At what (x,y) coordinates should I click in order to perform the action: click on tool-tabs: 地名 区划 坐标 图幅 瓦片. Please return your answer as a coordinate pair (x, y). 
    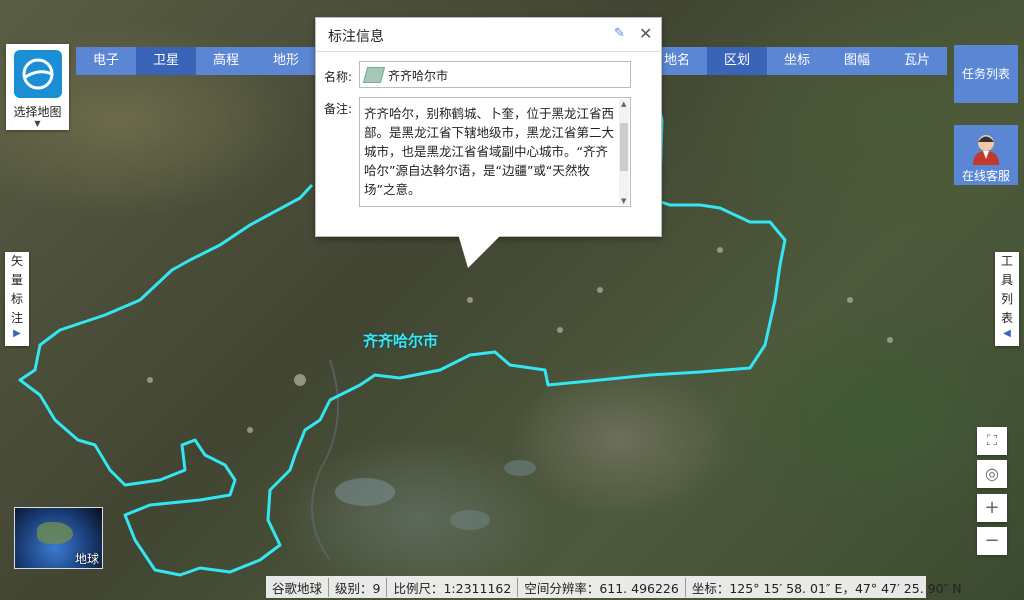
    Looking at the image, I should click on (797, 61).